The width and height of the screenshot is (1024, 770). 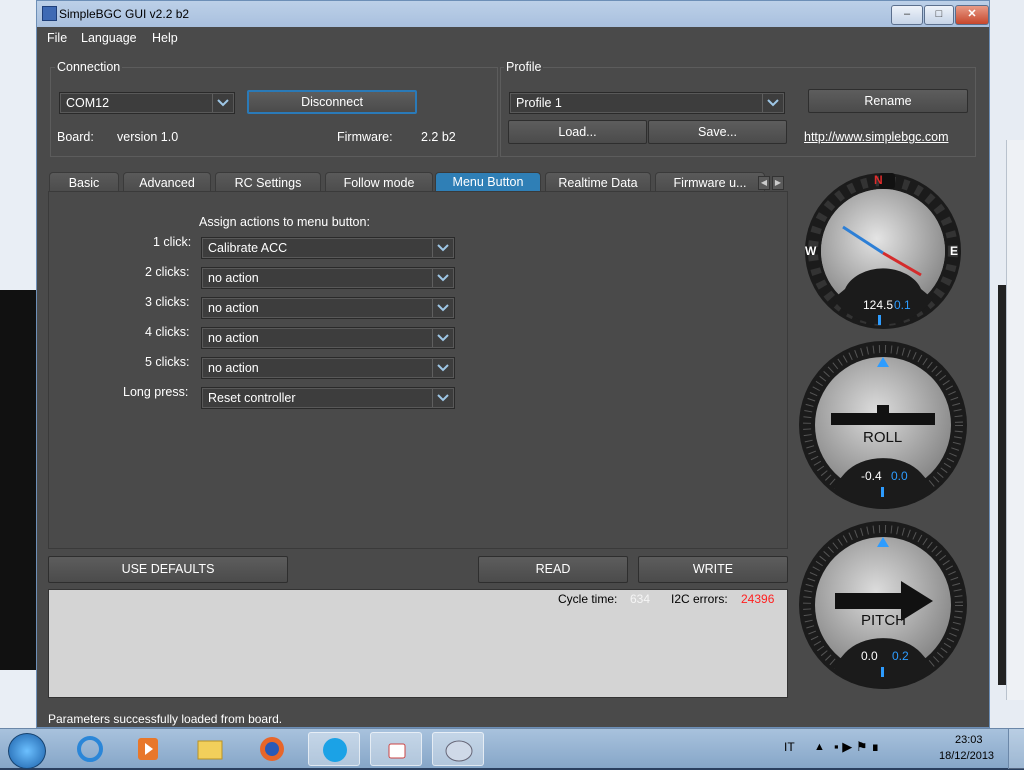 What do you see at coordinates (167, 332) in the screenshot?
I see `row-label: 4 clicks:` at bounding box center [167, 332].